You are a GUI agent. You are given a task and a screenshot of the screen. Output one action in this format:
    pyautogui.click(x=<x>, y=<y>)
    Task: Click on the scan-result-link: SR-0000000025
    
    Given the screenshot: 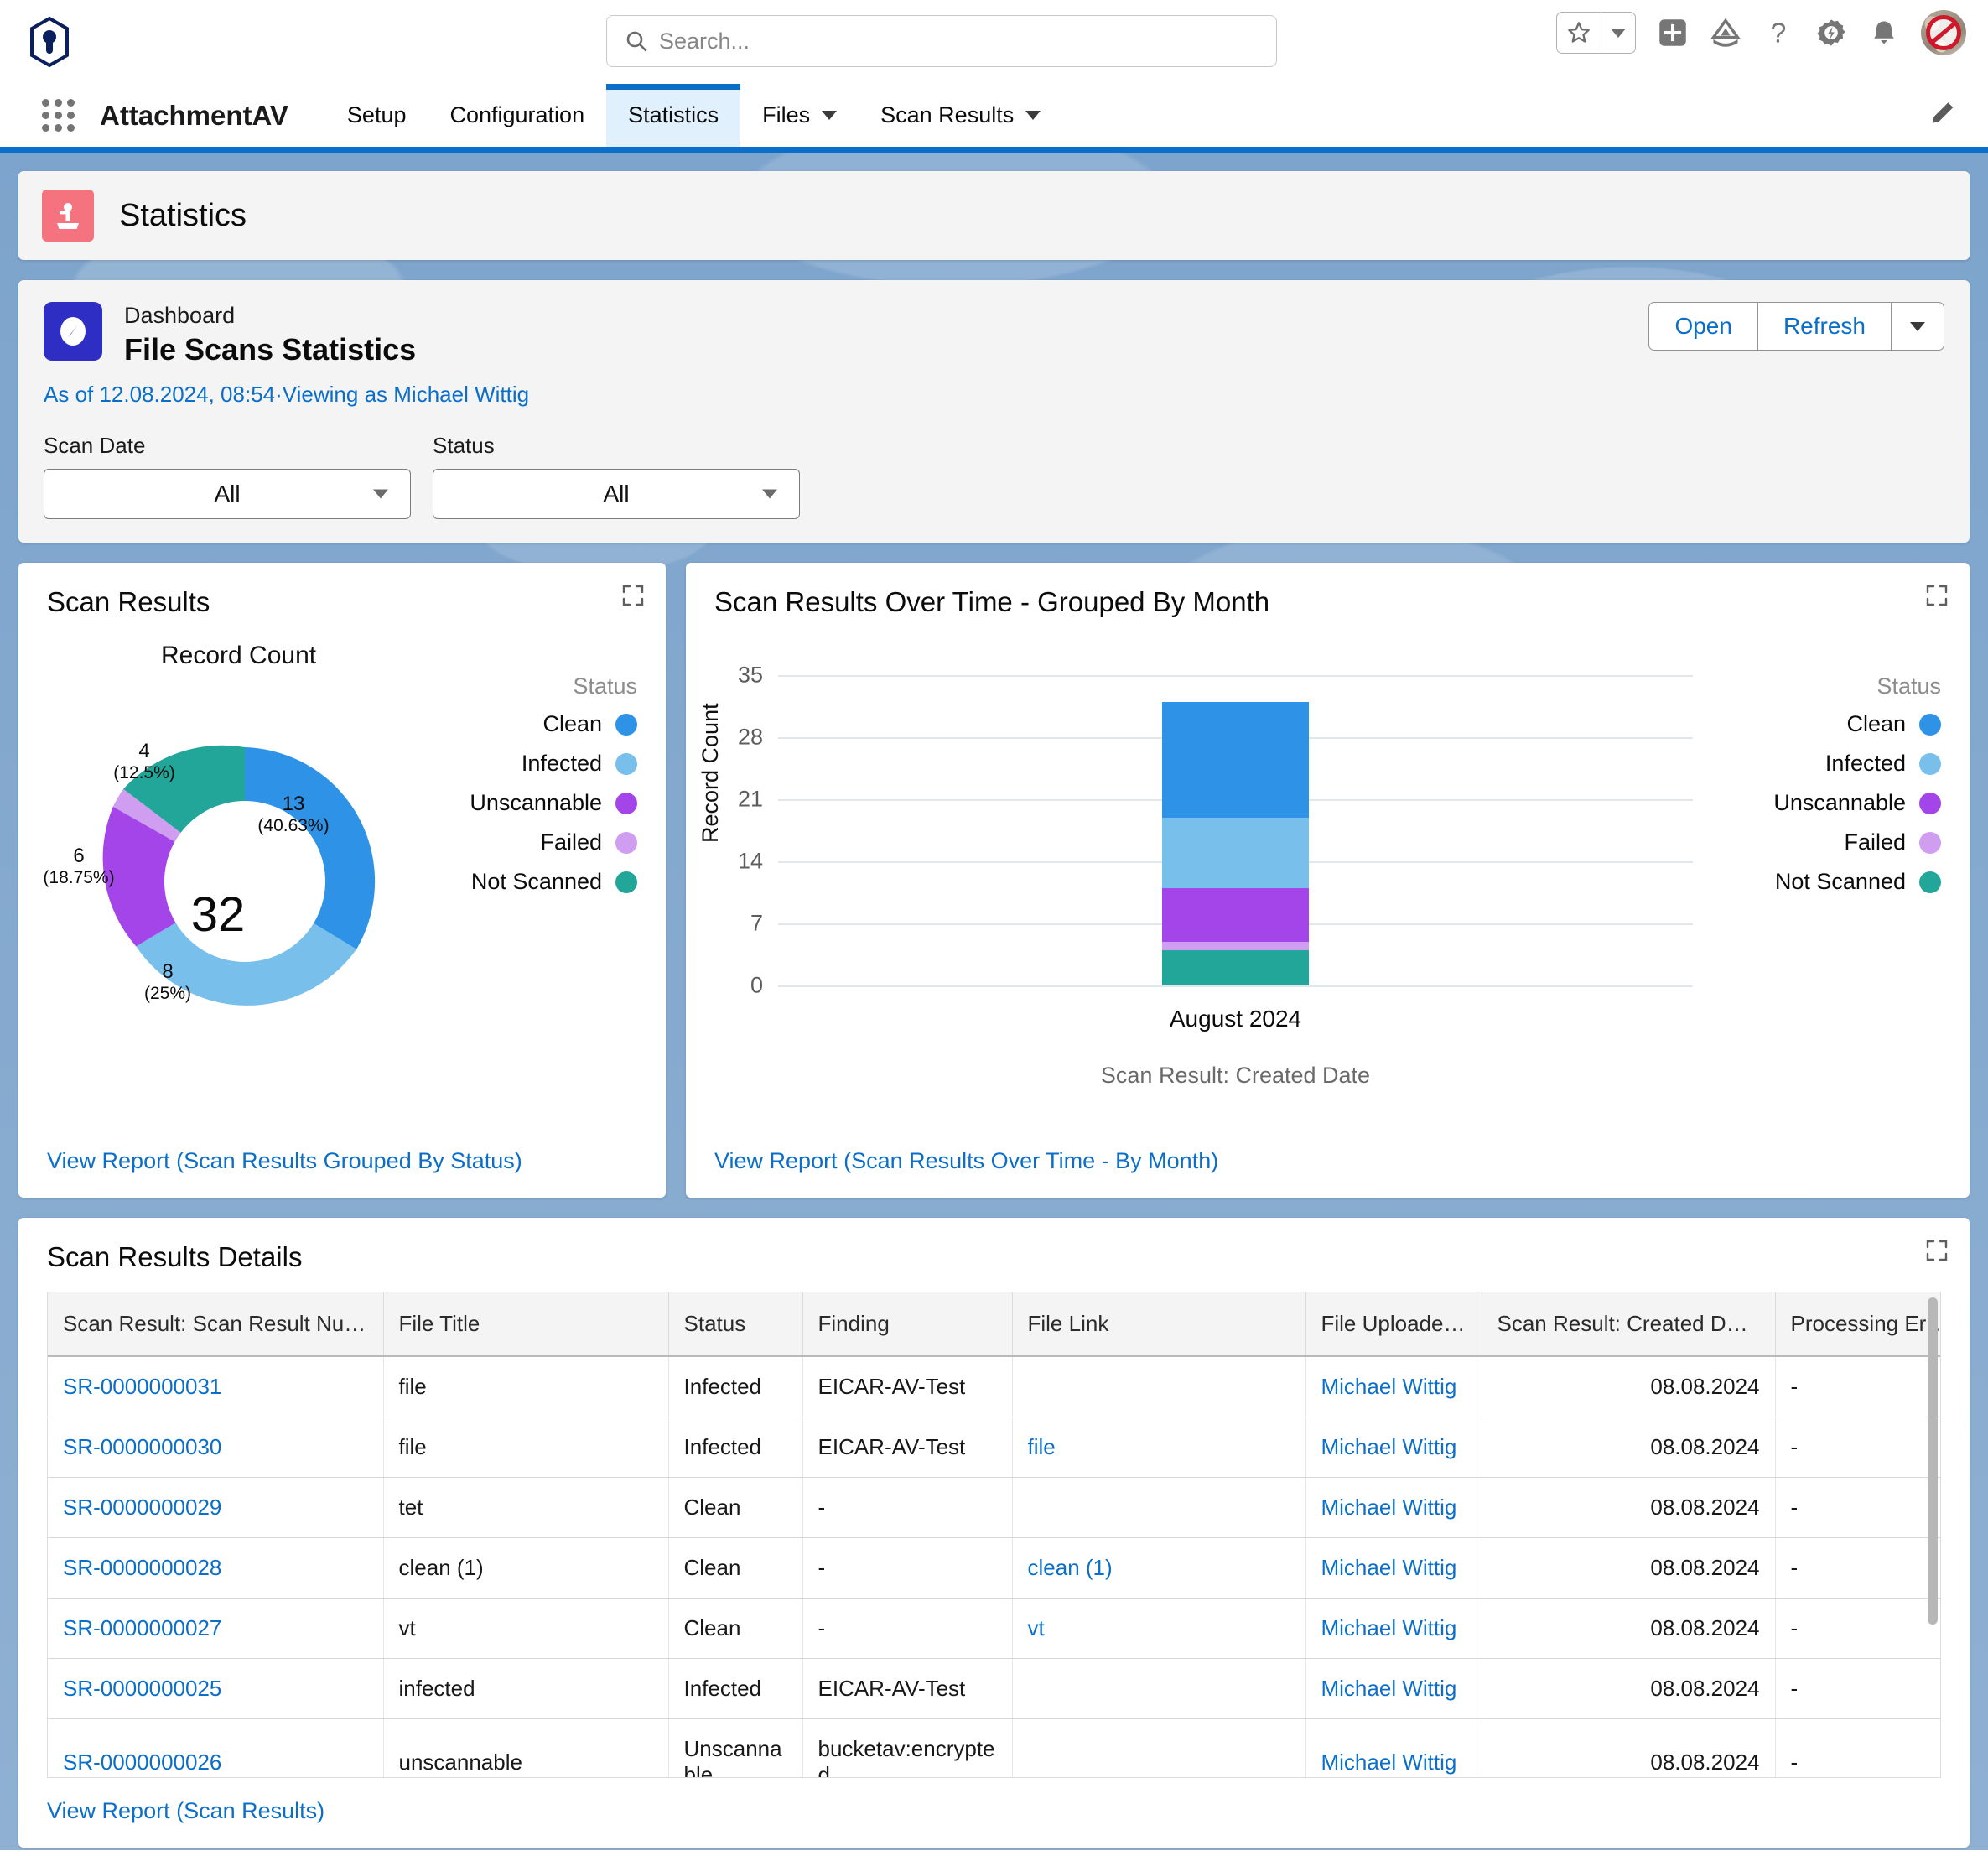 What is the action you would take?
    pyautogui.click(x=142, y=1688)
    